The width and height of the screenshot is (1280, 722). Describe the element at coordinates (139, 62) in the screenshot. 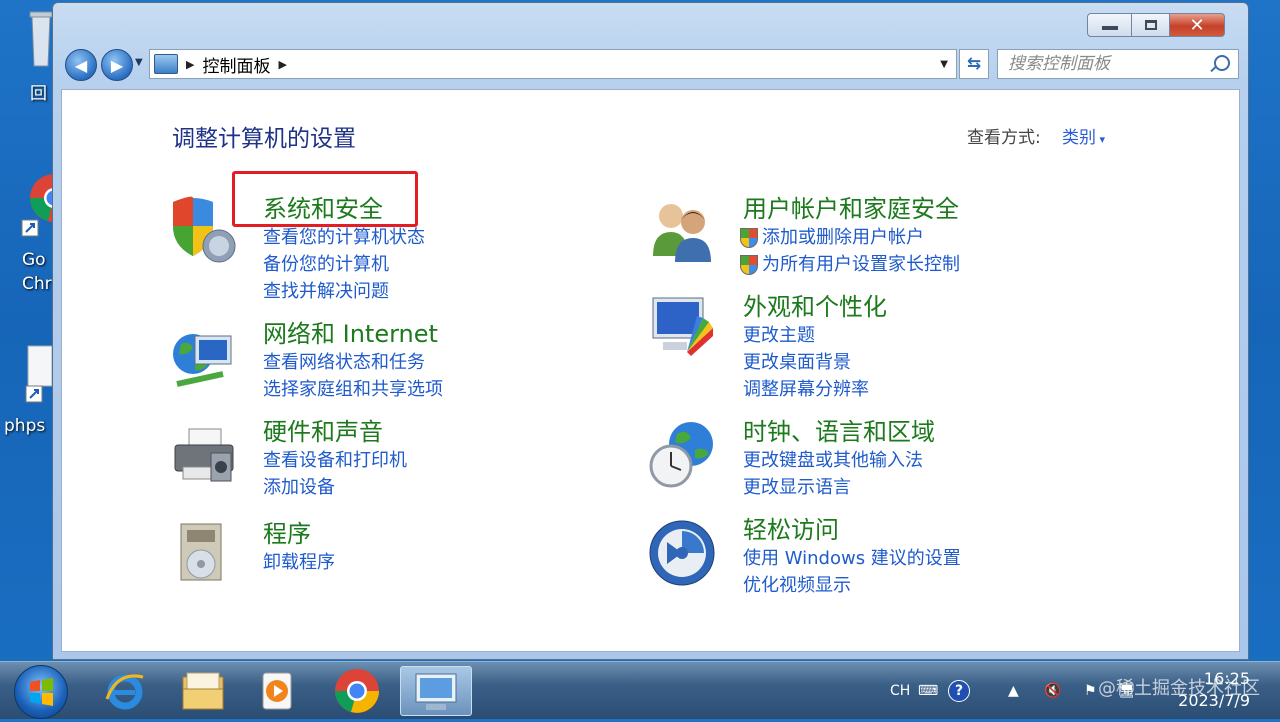

I see `recent-pages-dropdown: ▼` at that location.